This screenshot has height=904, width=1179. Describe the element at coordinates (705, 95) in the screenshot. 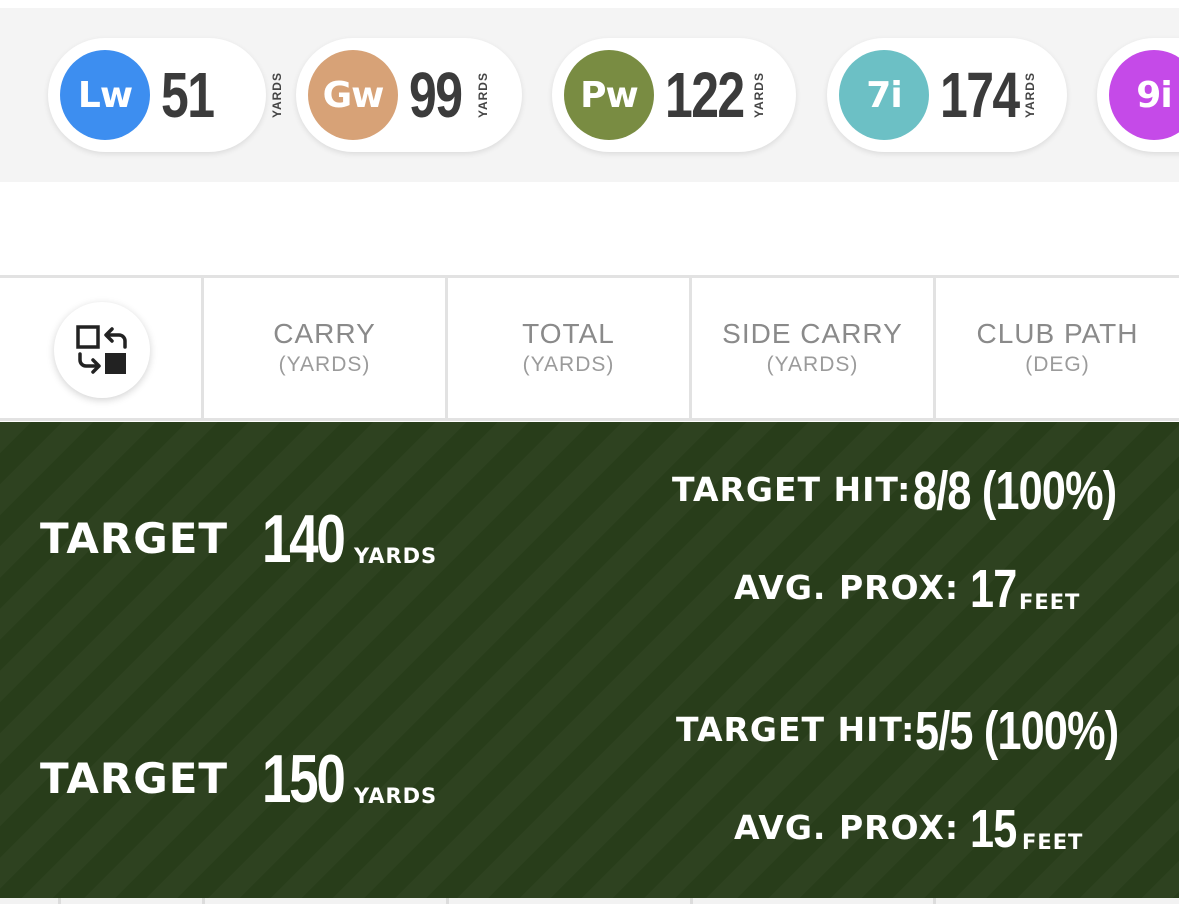

I see `club-distance: 122` at that location.